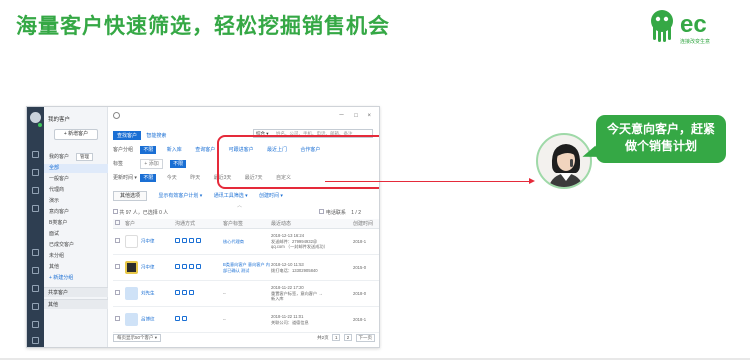  I want to click on nav-item-intent: 意向客户, so click(76, 212).